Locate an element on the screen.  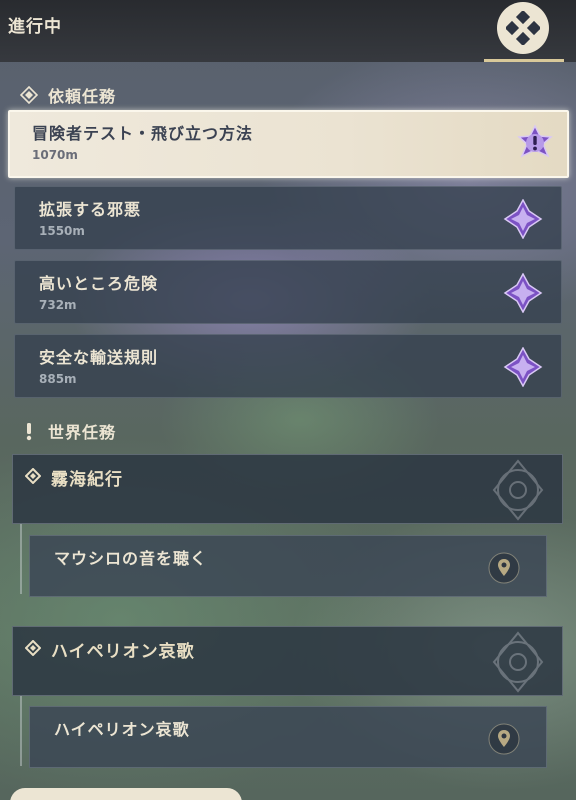
quest-card-selected: 冒険者テスト・飛び立つ方法 1070m is located at coordinates (288, 144).